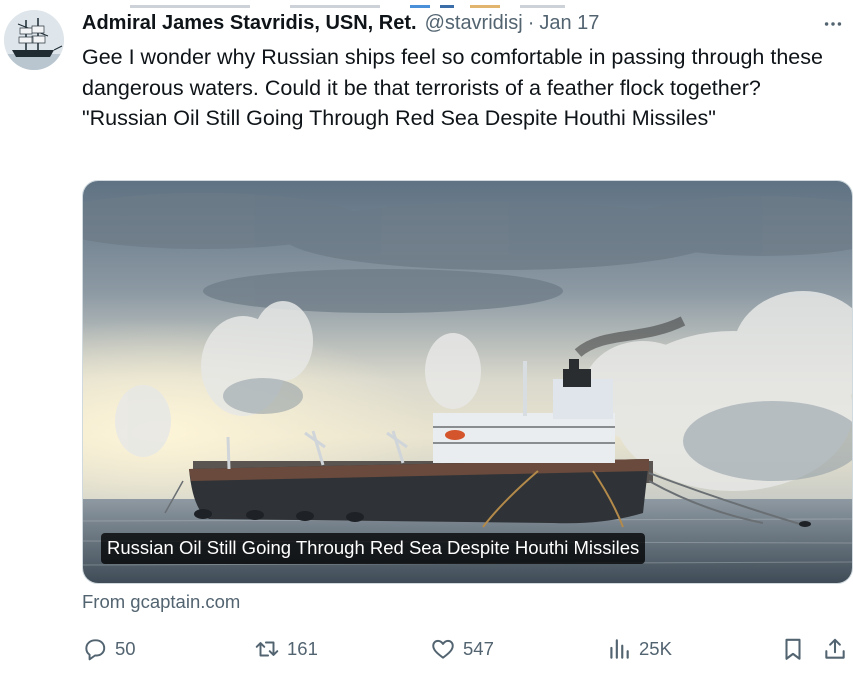  I want to click on reply-count: 50, so click(125, 648).